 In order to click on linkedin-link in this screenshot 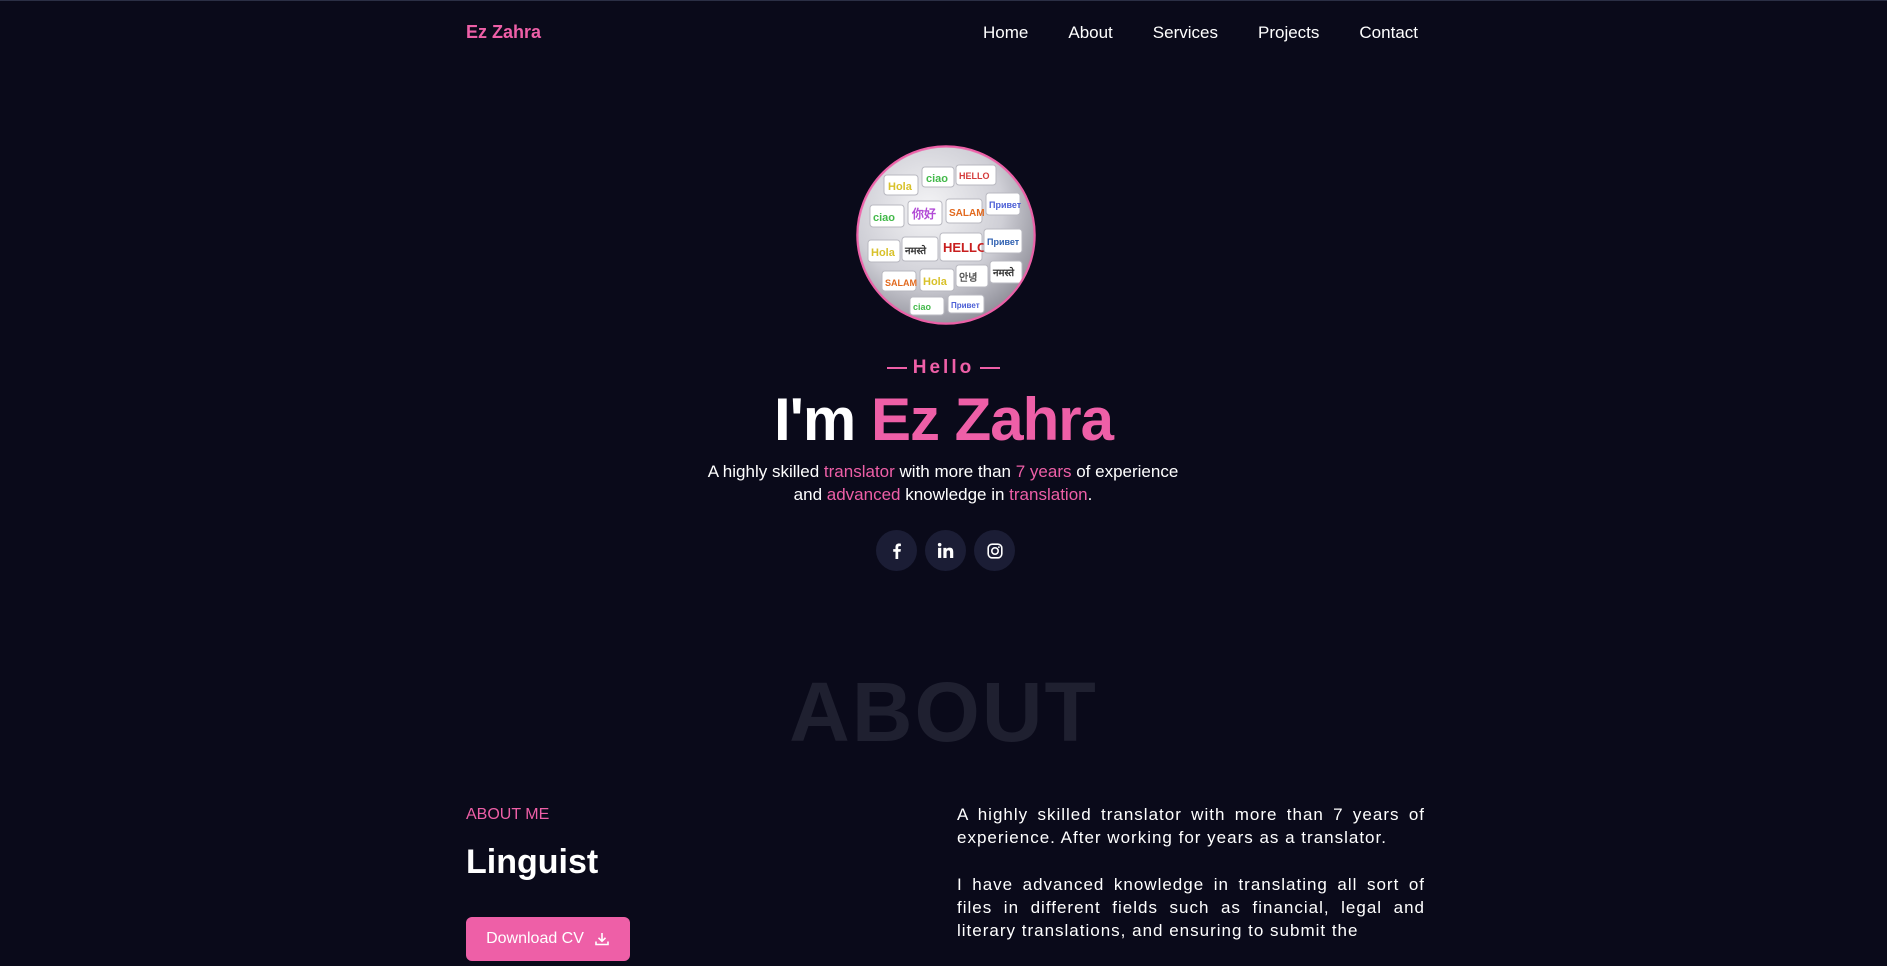, I will do `click(945, 550)`.